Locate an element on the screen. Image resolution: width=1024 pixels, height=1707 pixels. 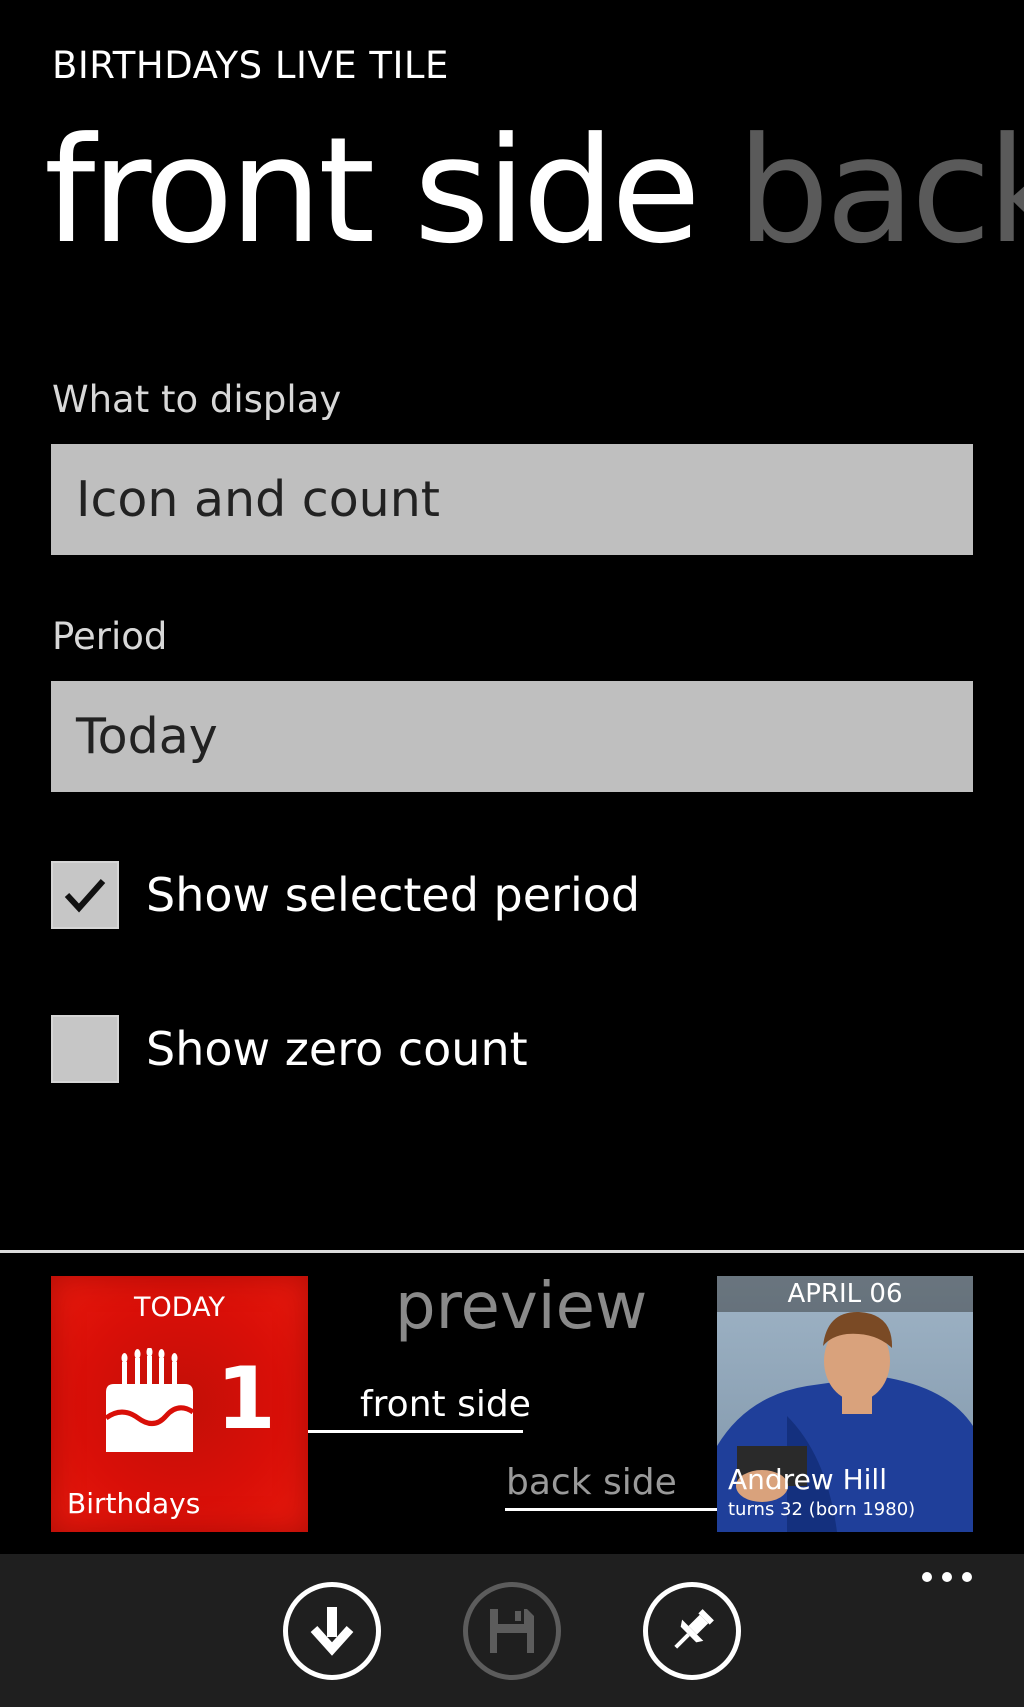
divider is located at coordinates (512, 1251).